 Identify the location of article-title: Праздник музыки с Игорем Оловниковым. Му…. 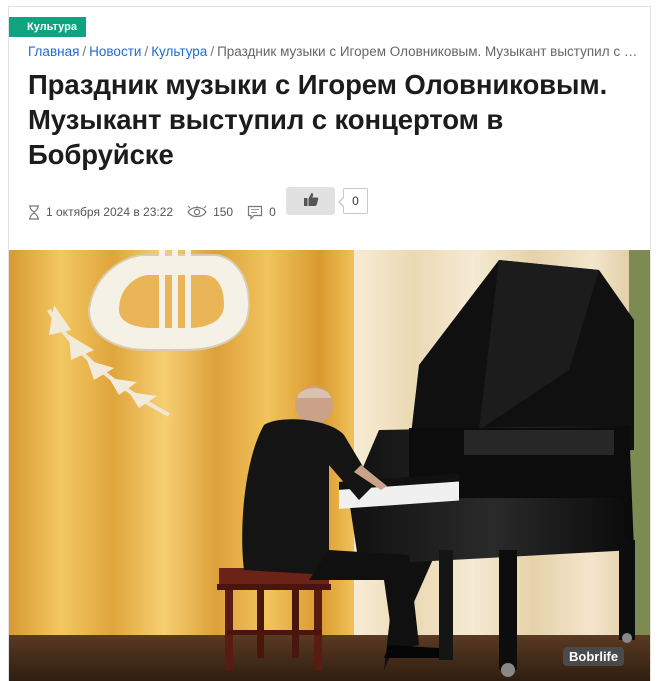
(318, 119).